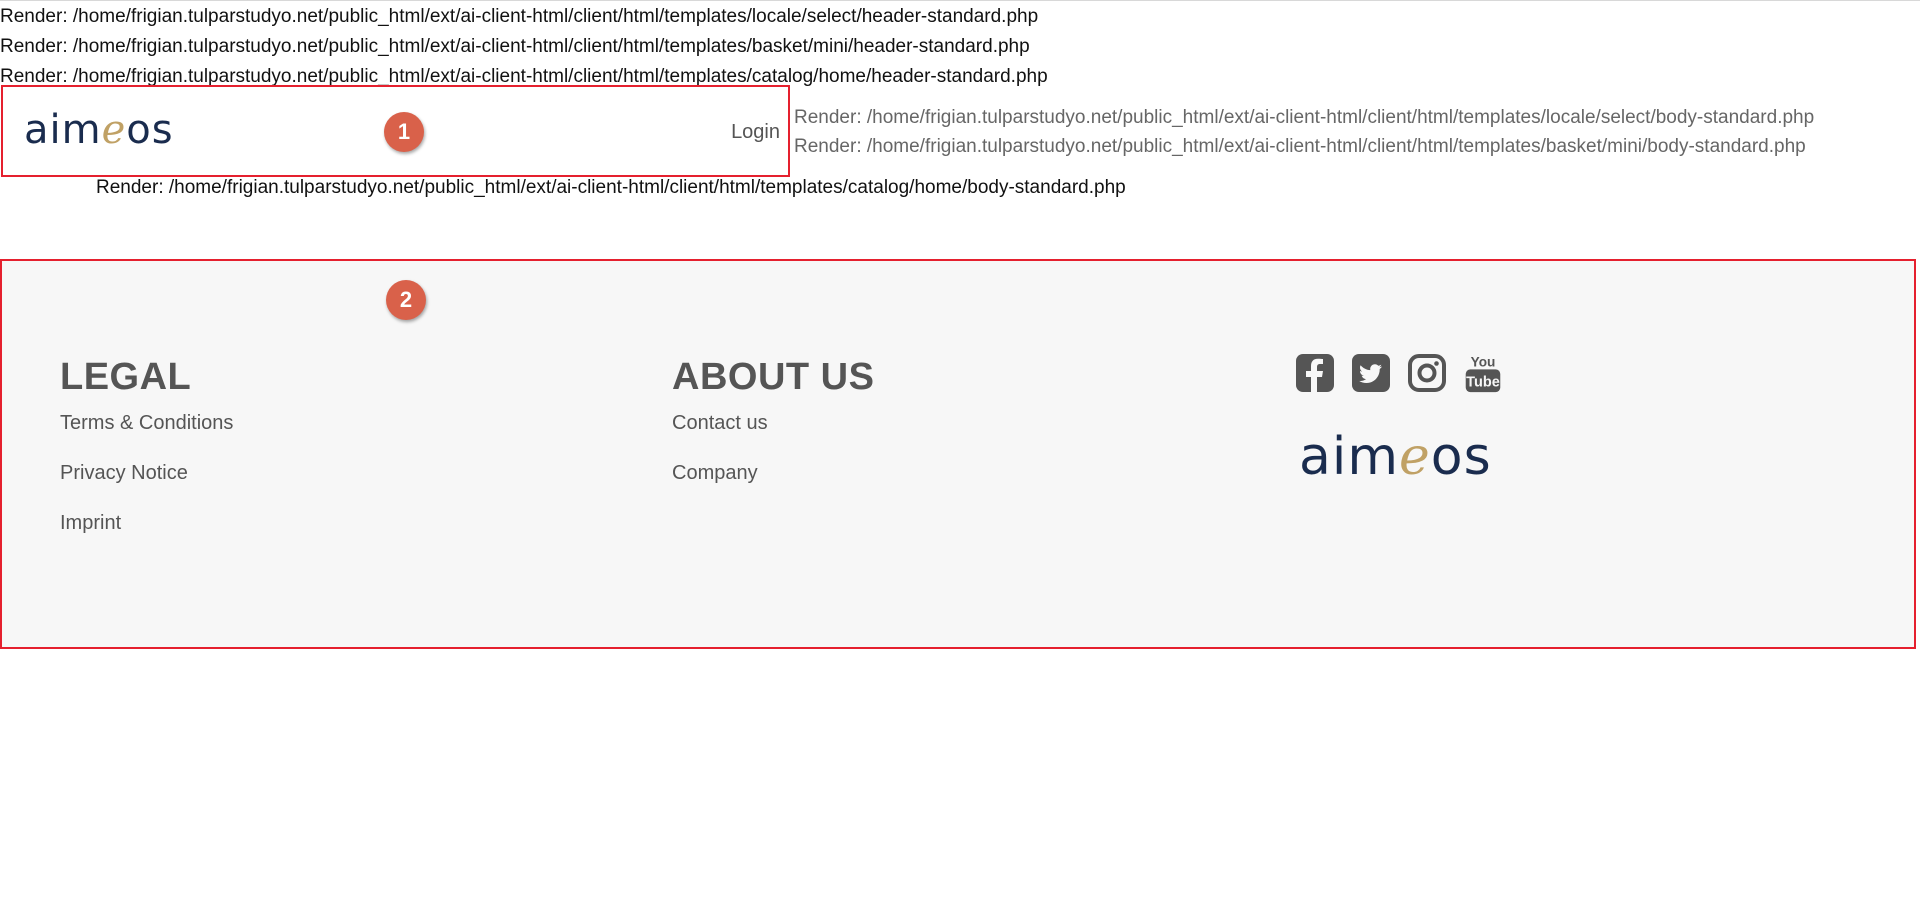 The image size is (1920, 902). What do you see at coordinates (755, 132) in the screenshot?
I see `login-link: Login` at bounding box center [755, 132].